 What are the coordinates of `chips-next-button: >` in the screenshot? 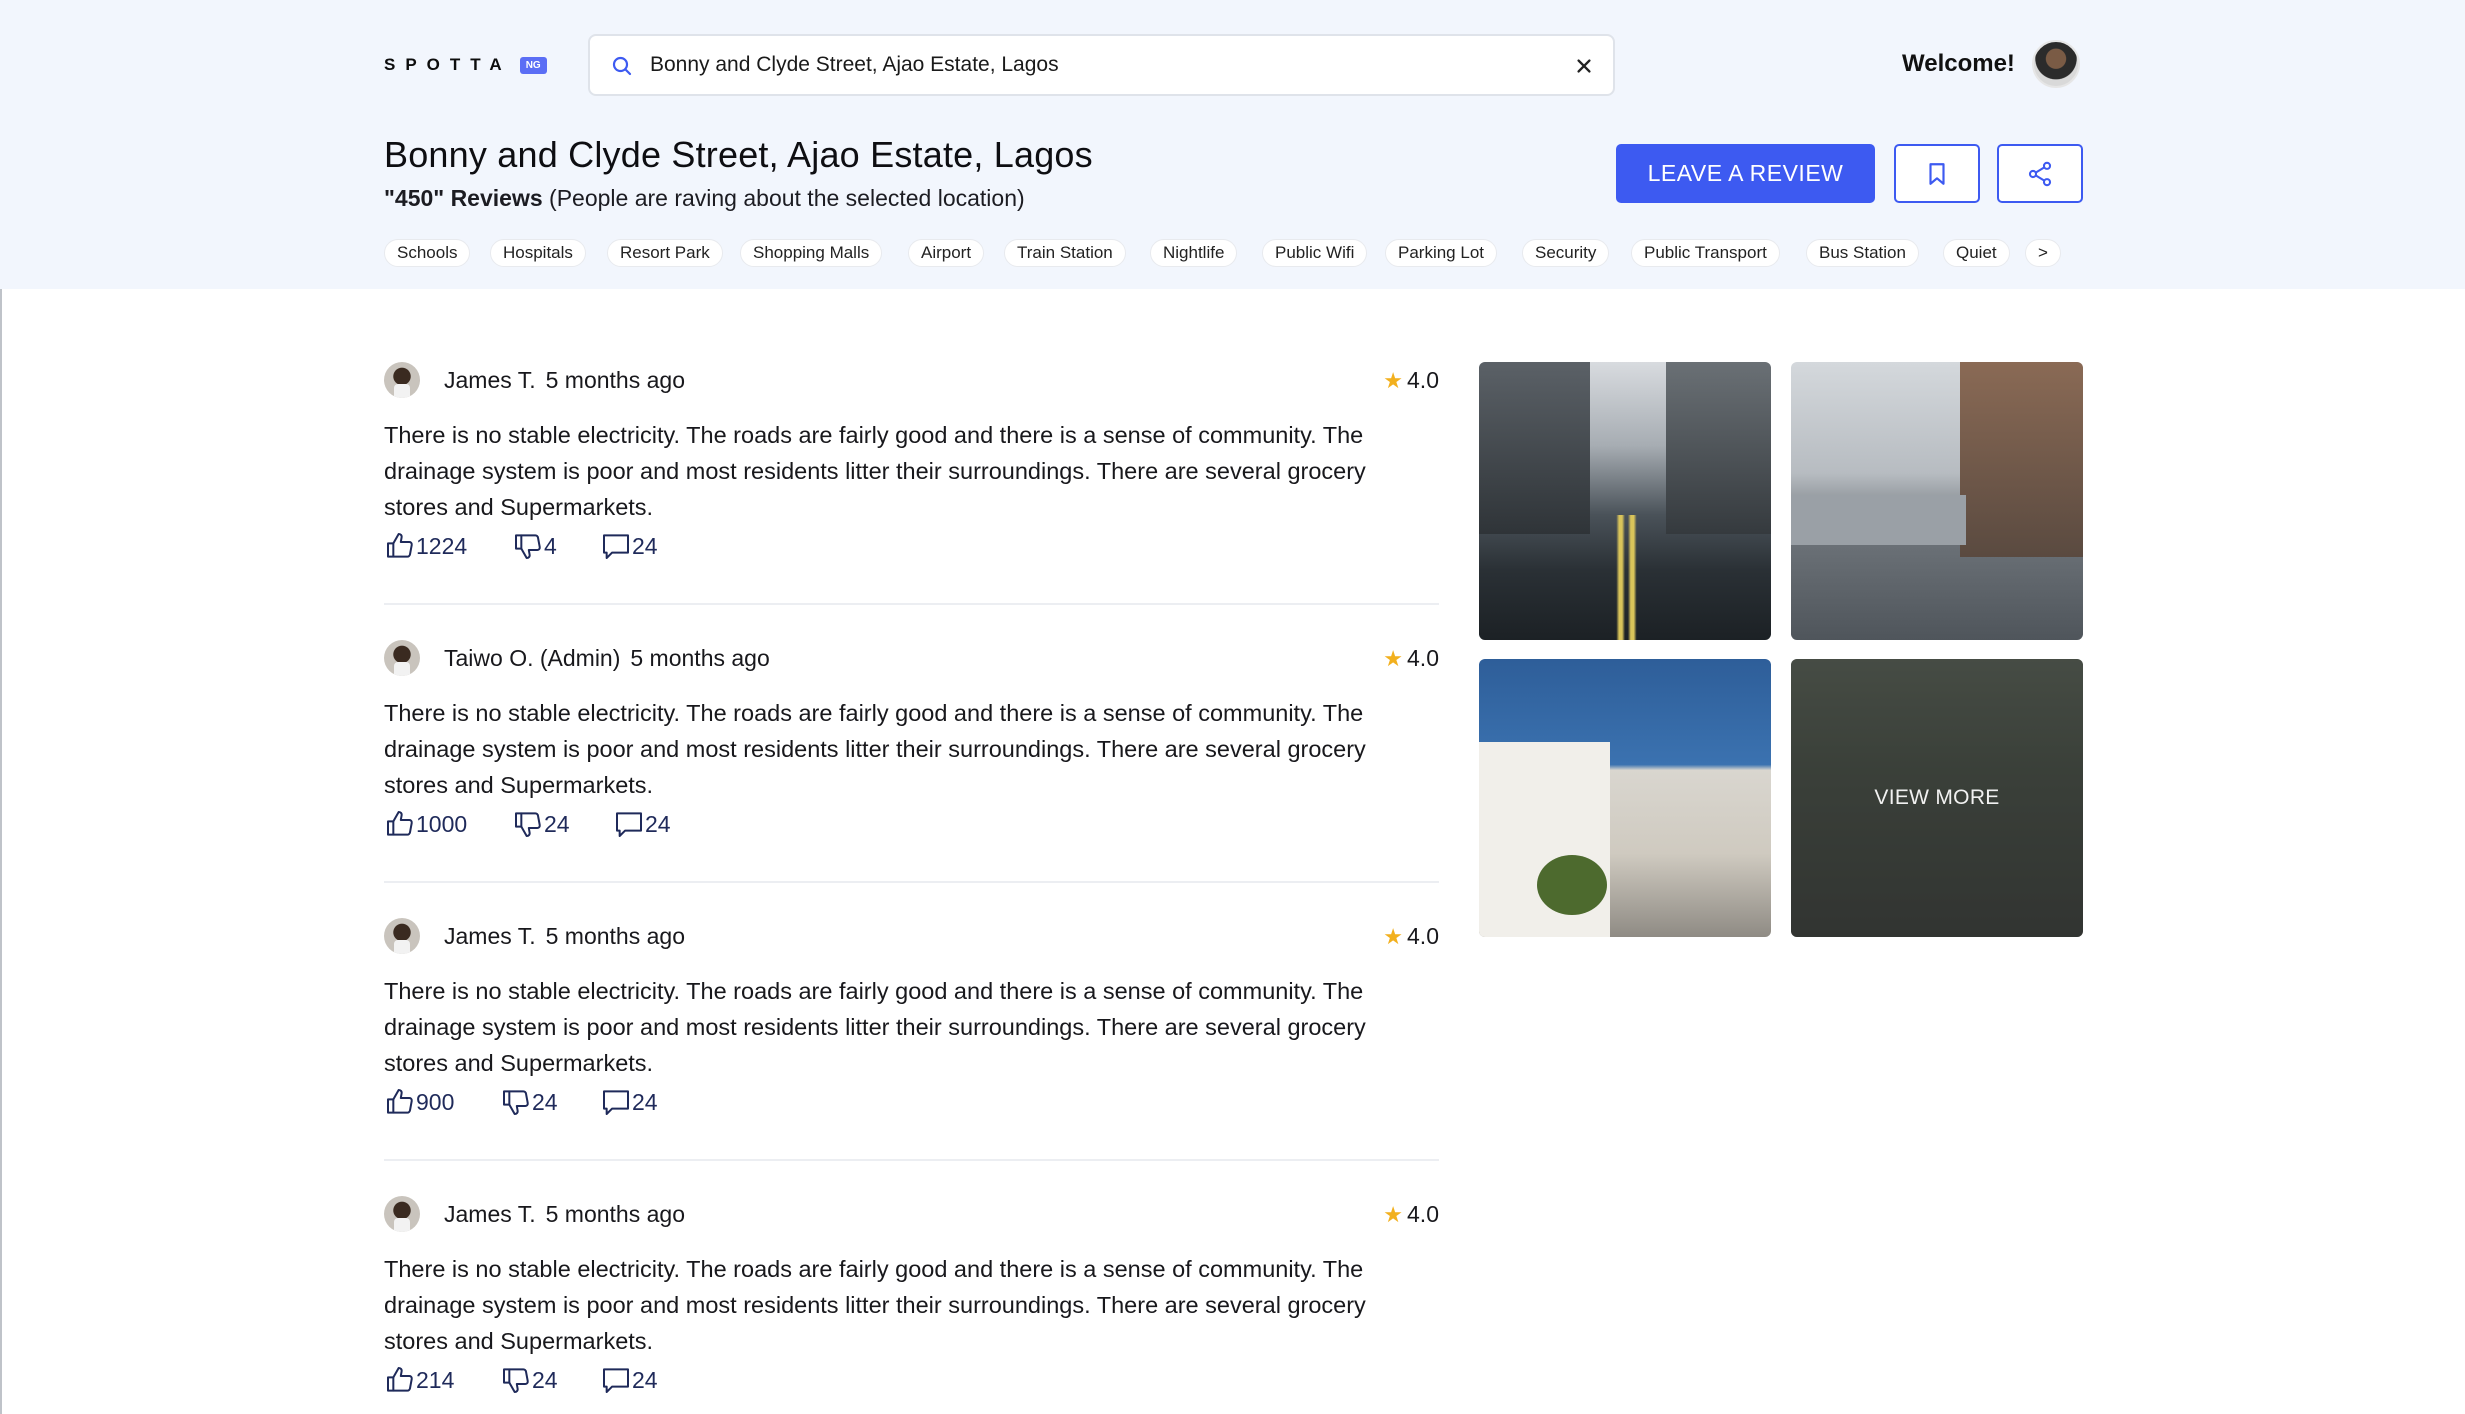 It's located at (2043, 253).